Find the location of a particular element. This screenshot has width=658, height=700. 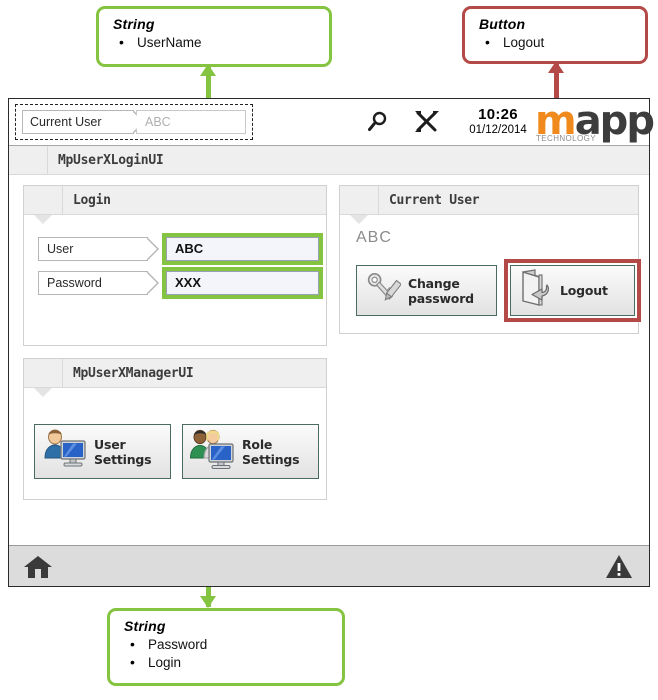

current-user-panel-header: Current User is located at coordinates (489, 205).